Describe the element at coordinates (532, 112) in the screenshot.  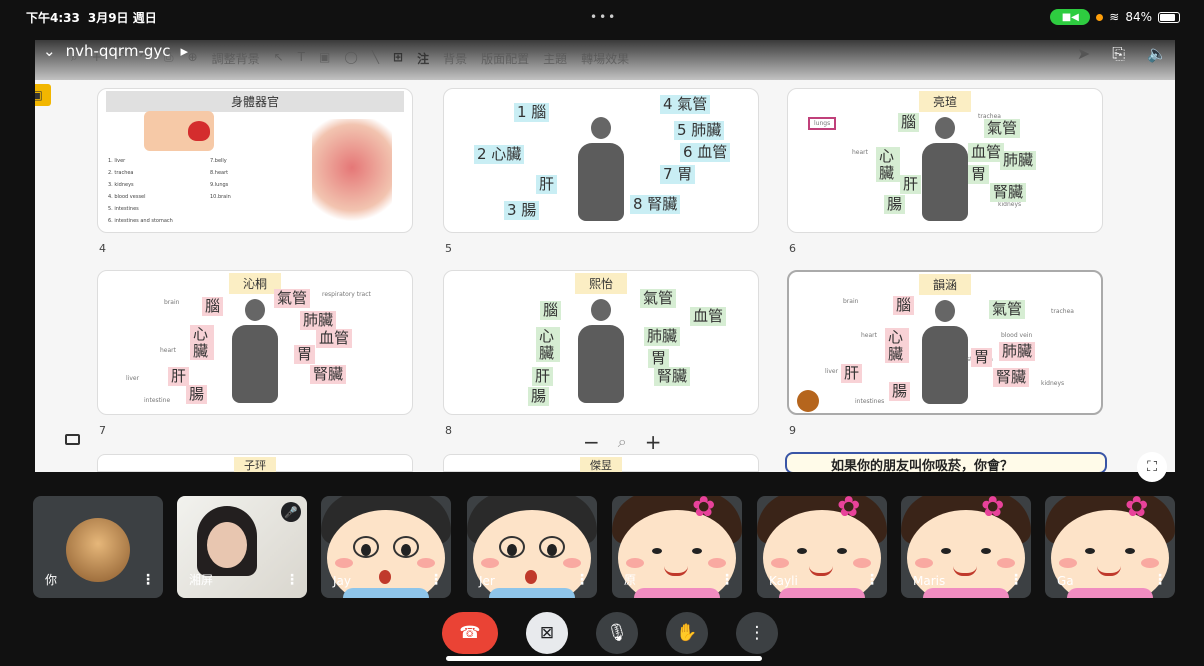
I see `organ-label: 1 腦` at that location.